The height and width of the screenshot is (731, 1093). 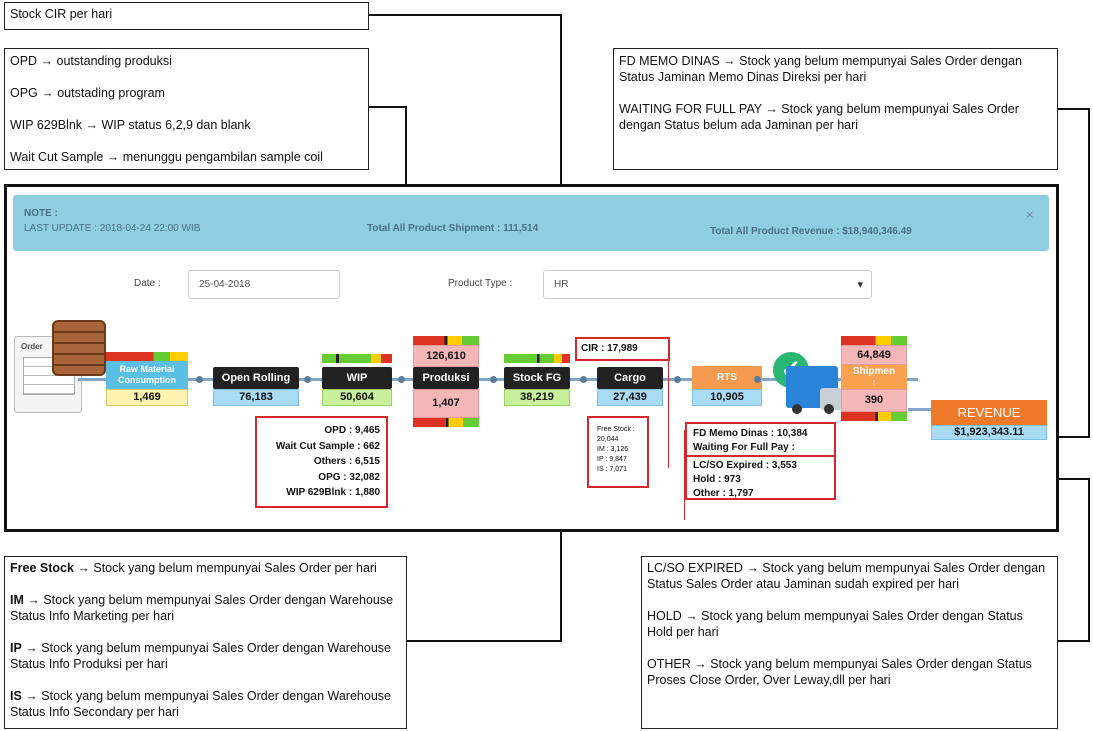 I want to click on product-type-value: HR, so click(x=561, y=284).